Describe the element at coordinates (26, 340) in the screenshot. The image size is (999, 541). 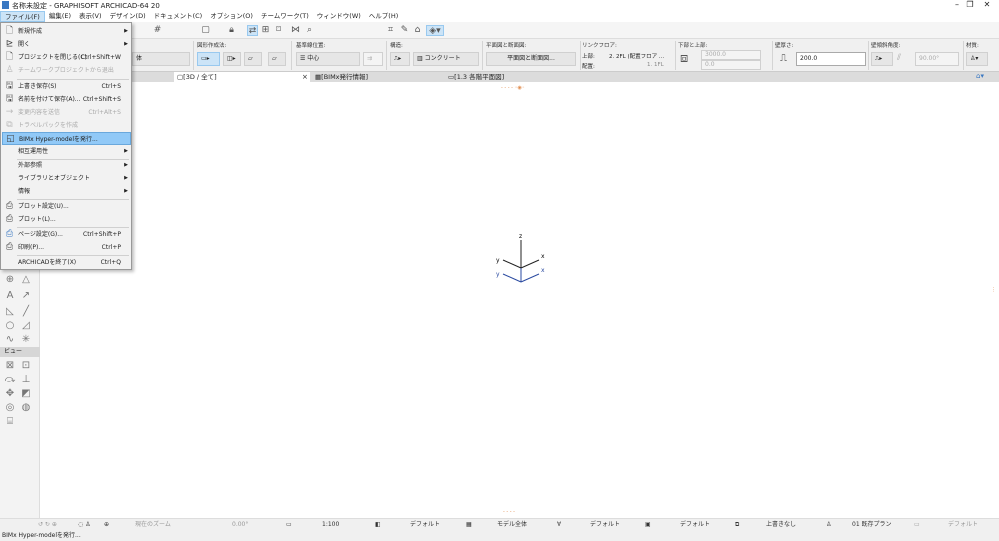
I see `hotspot-tool-icon: ✳` at that location.